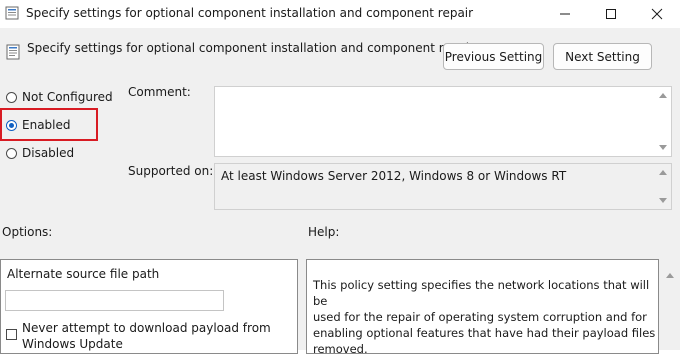  I want to click on supported-scrollbar, so click(663, 186).